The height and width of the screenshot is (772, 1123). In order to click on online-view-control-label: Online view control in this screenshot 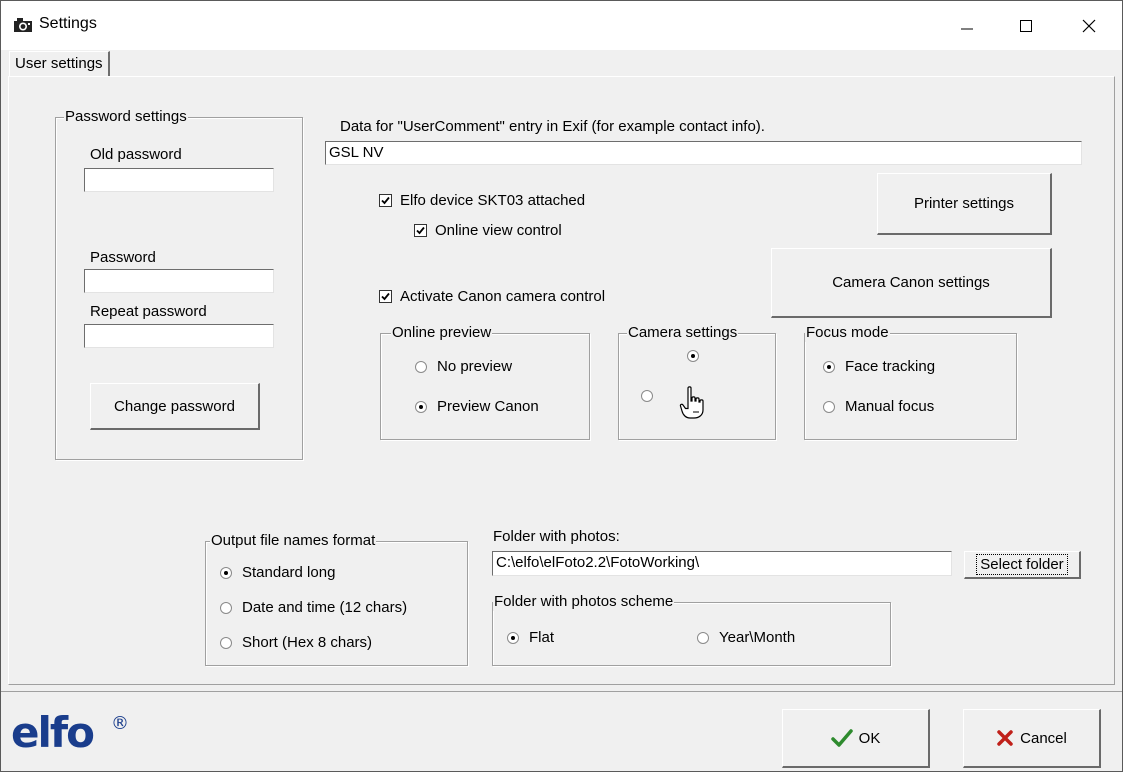, I will do `click(498, 230)`.